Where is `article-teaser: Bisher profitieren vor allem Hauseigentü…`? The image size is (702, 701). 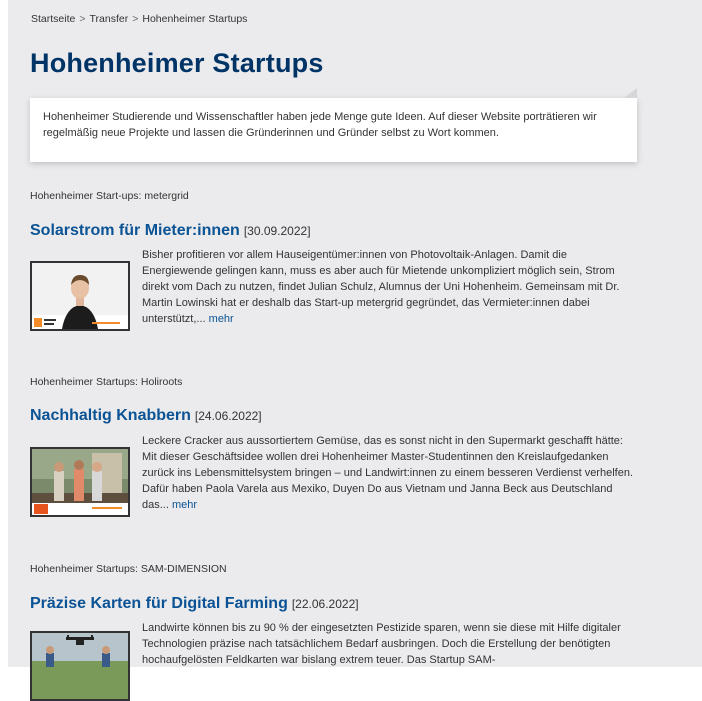
article-teaser: Bisher profitieren vor allem Hauseigentü… is located at coordinates (389, 287).